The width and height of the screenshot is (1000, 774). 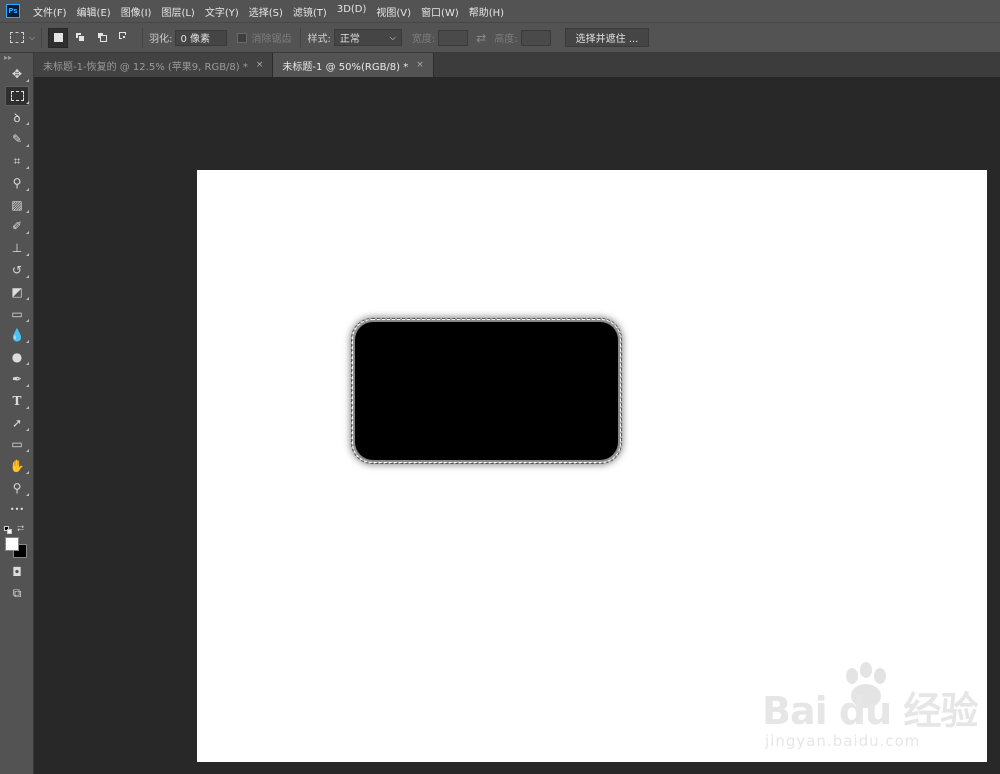 I want to click on rectangle-tool: ▭, so click(x=17, y=445).